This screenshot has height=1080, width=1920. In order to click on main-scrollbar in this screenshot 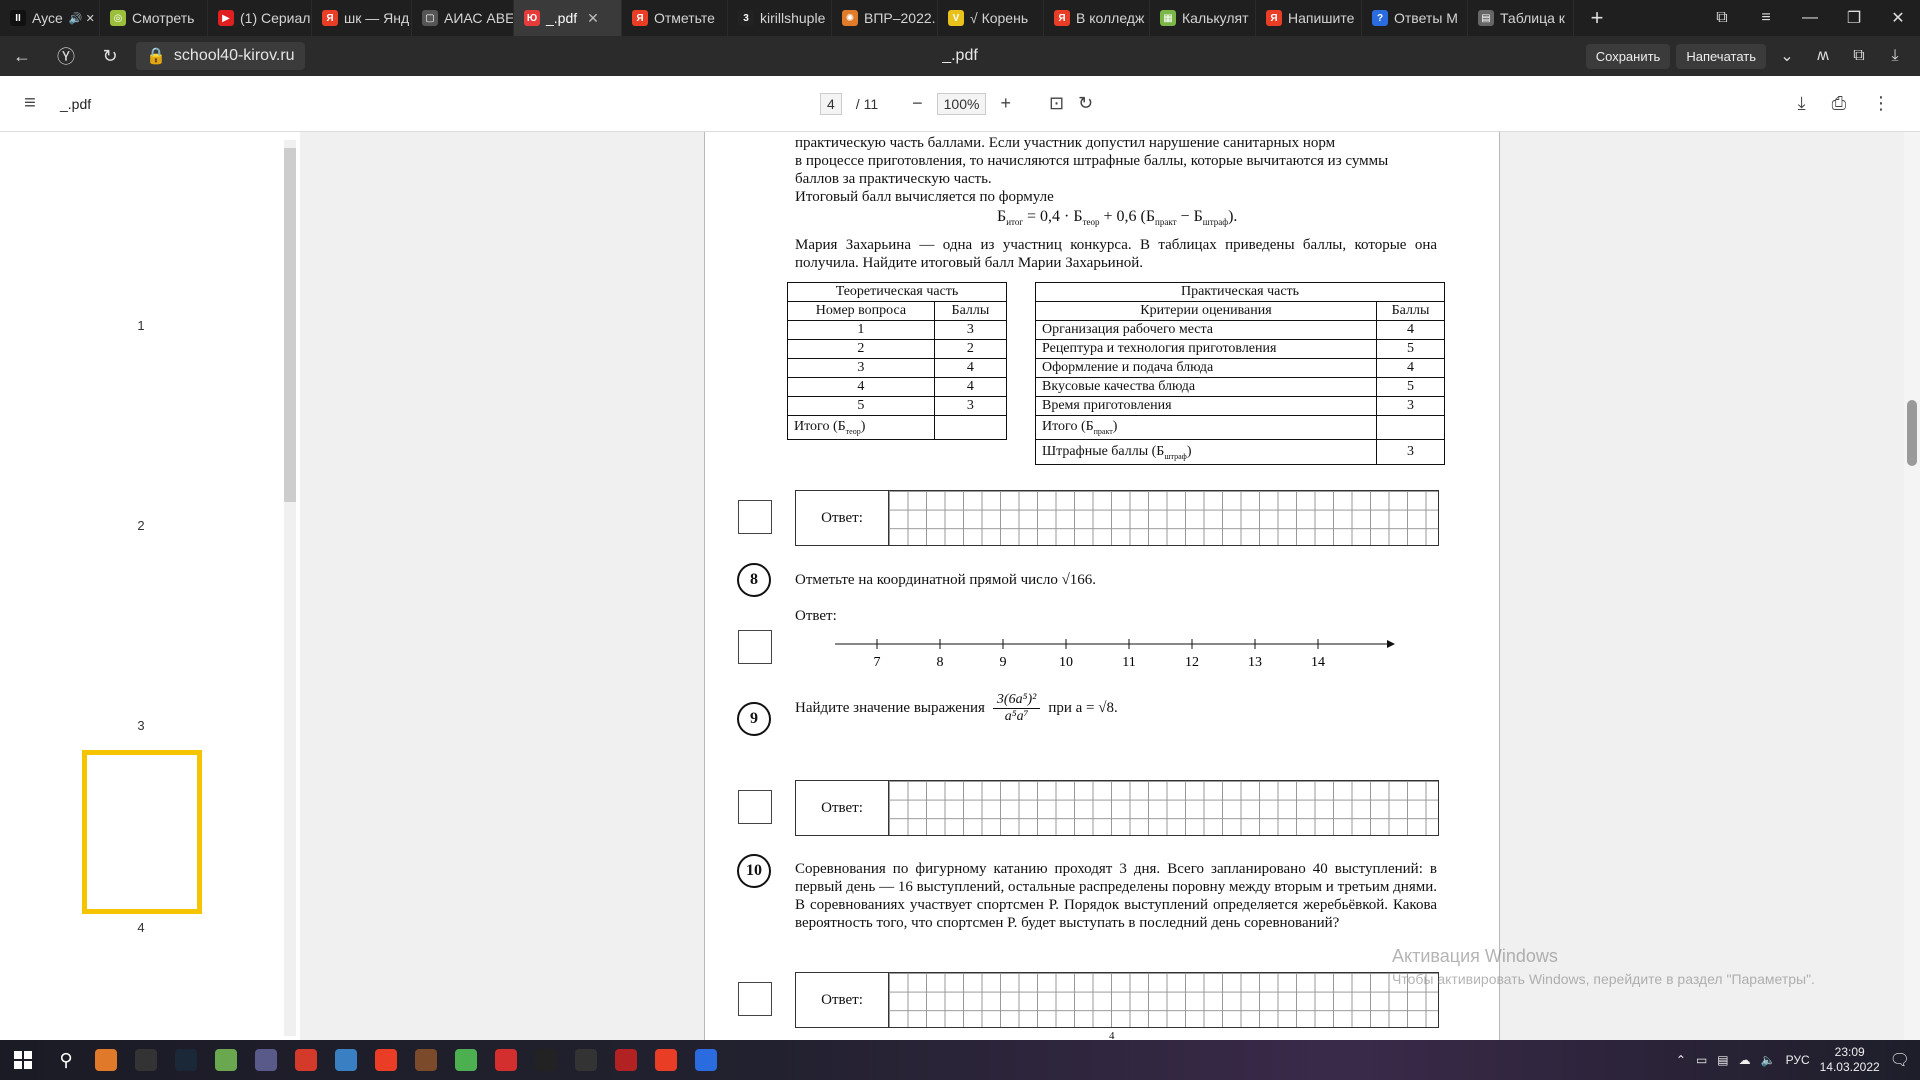, I will do `click(1912, 586)`.